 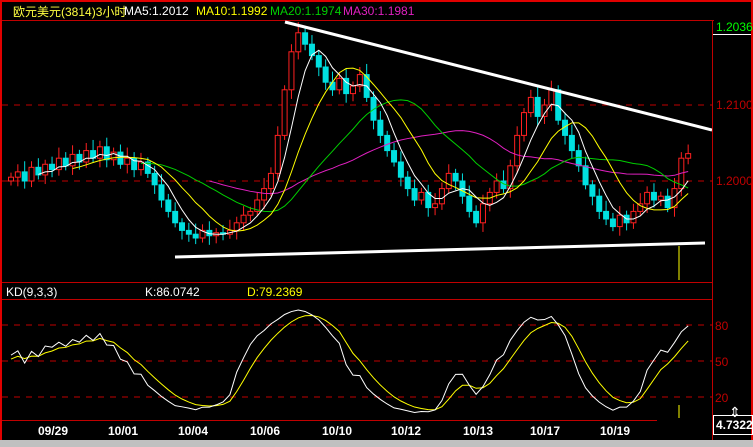 I want to click on current-price: 1.2036, so click(x=734, y=27).